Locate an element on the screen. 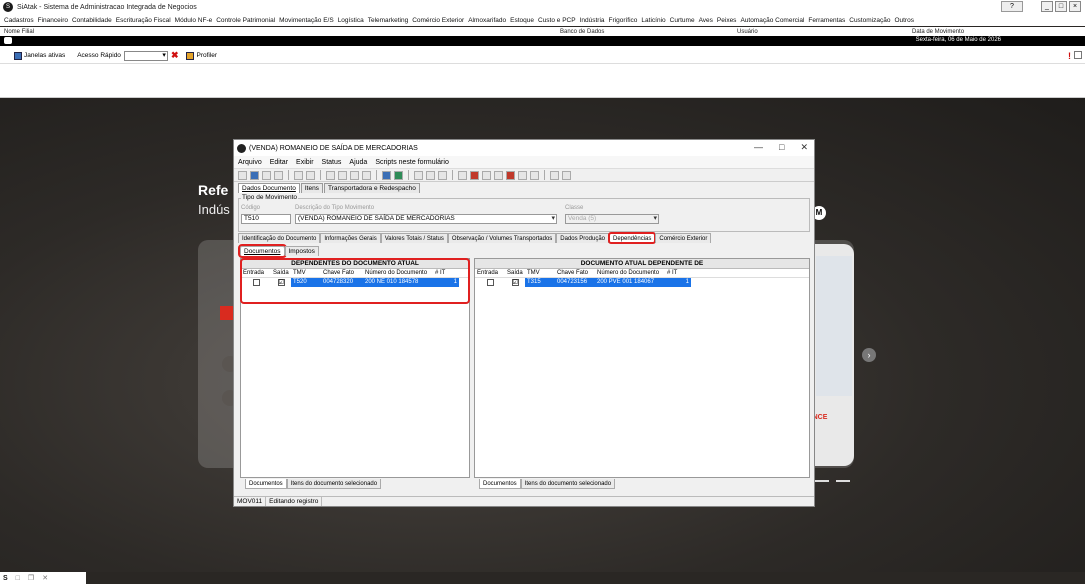 This screenshot has height=584, width=1085. menu-item: Customização is located at coordinates (869, 20).